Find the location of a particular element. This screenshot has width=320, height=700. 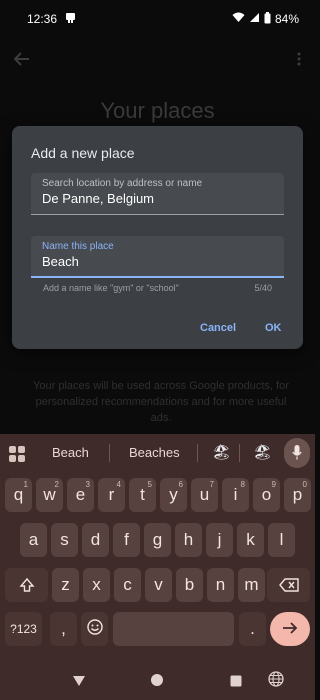

key-label: v is located at coordinates (158, 584).